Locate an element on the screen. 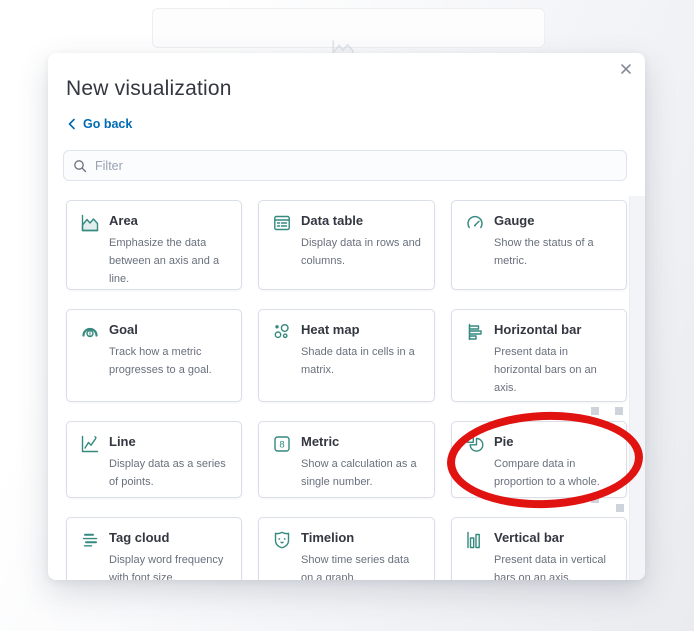 The image size is (694, 631). card-description: Display data in rows and columns. is located at coordinates (361, 252).